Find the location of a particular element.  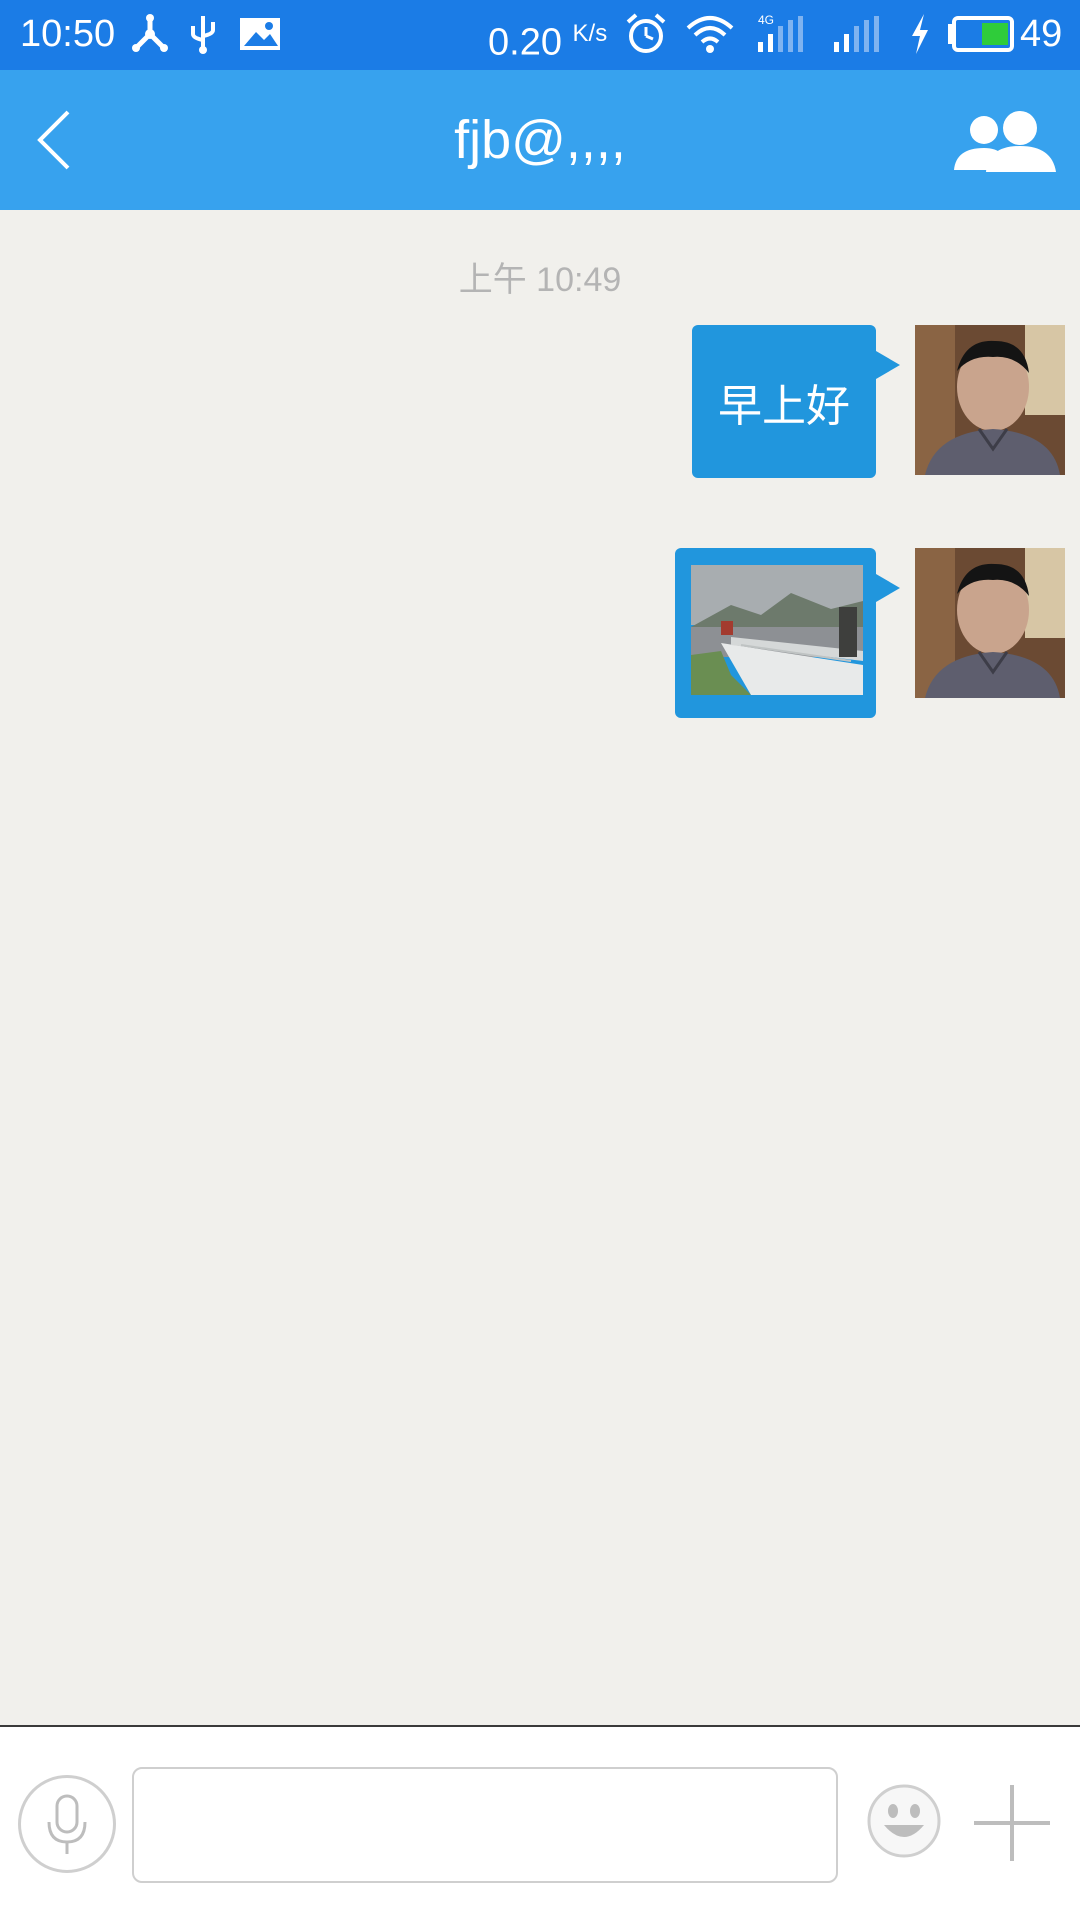

title-bar: fjb@,,,, is located at coordinates (540, 140).